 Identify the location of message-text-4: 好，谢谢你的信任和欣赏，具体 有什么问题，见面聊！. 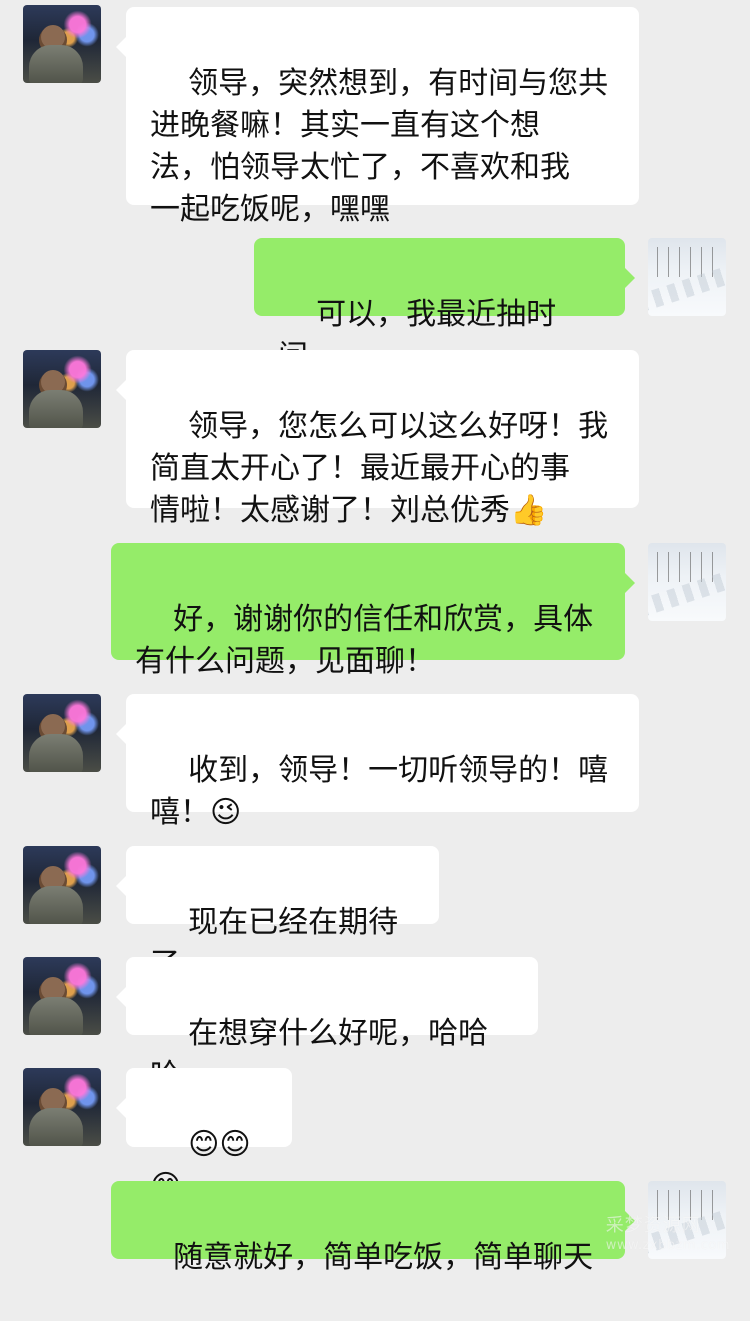
(364, 640).